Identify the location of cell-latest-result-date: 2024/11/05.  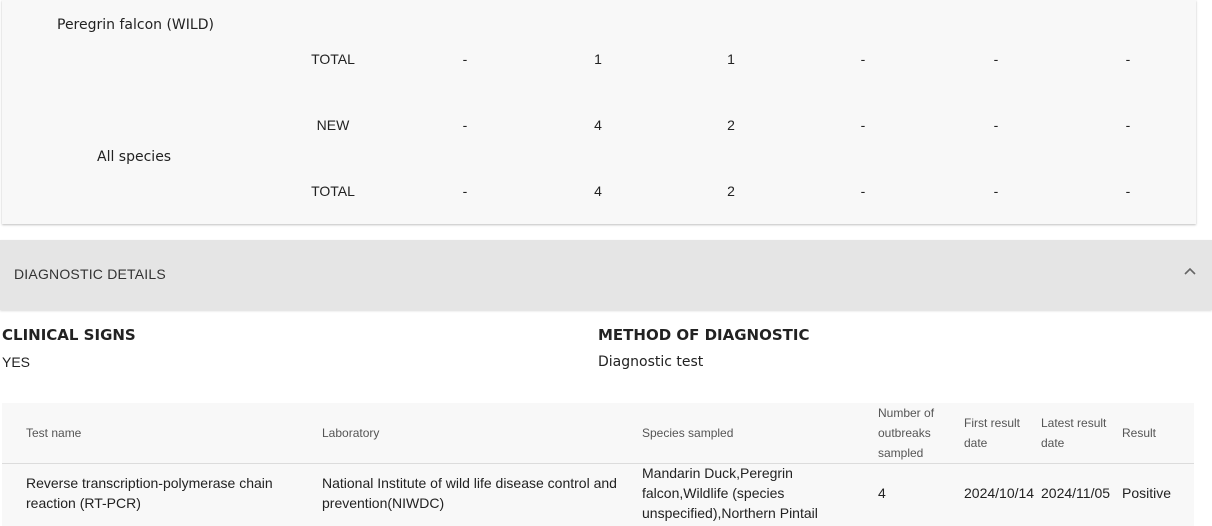
(1076, 493).